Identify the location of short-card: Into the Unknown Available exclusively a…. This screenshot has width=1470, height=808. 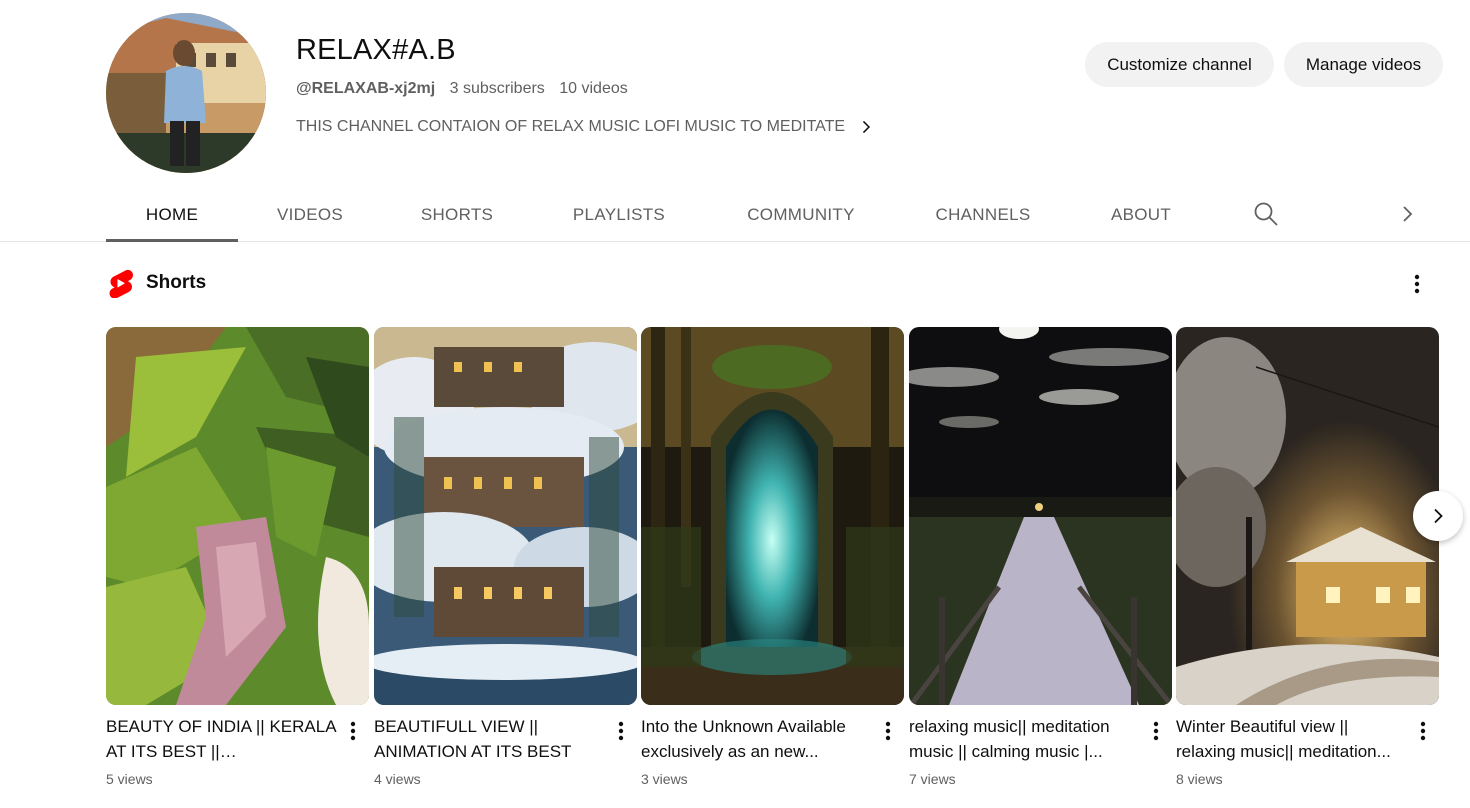
(772, 557).